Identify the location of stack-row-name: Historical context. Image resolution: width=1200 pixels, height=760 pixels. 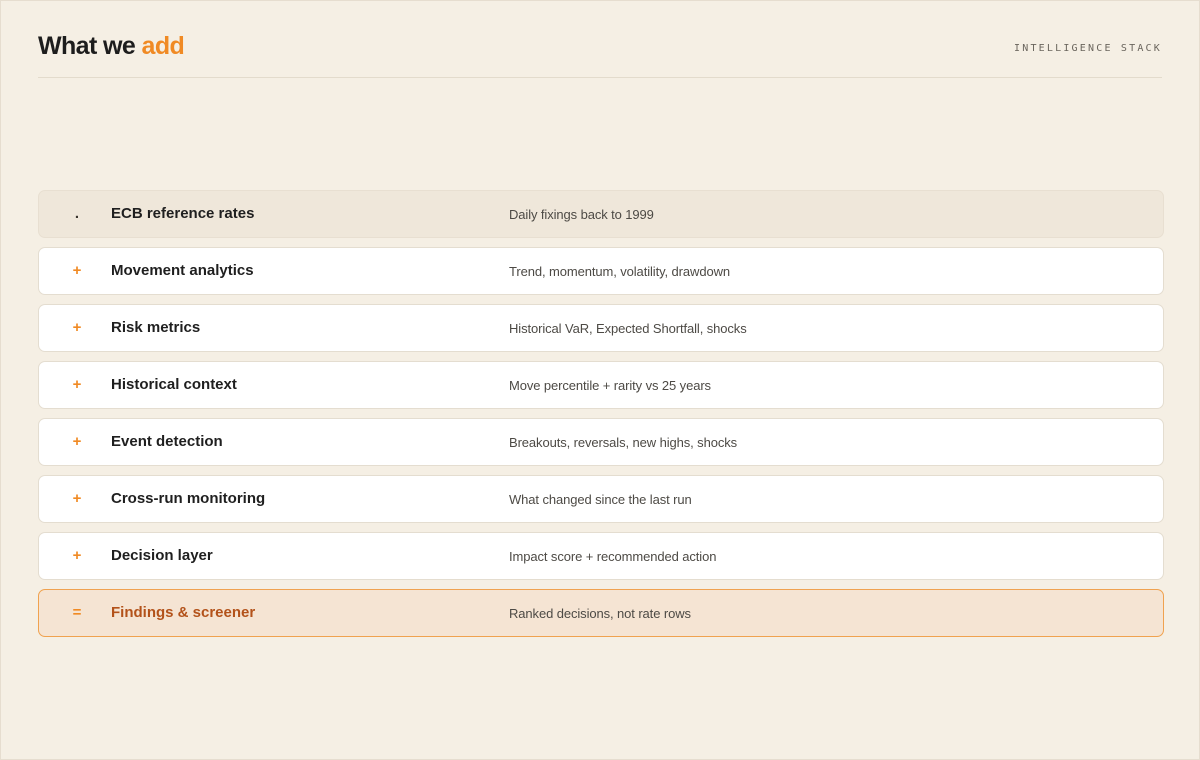
(174, 384).